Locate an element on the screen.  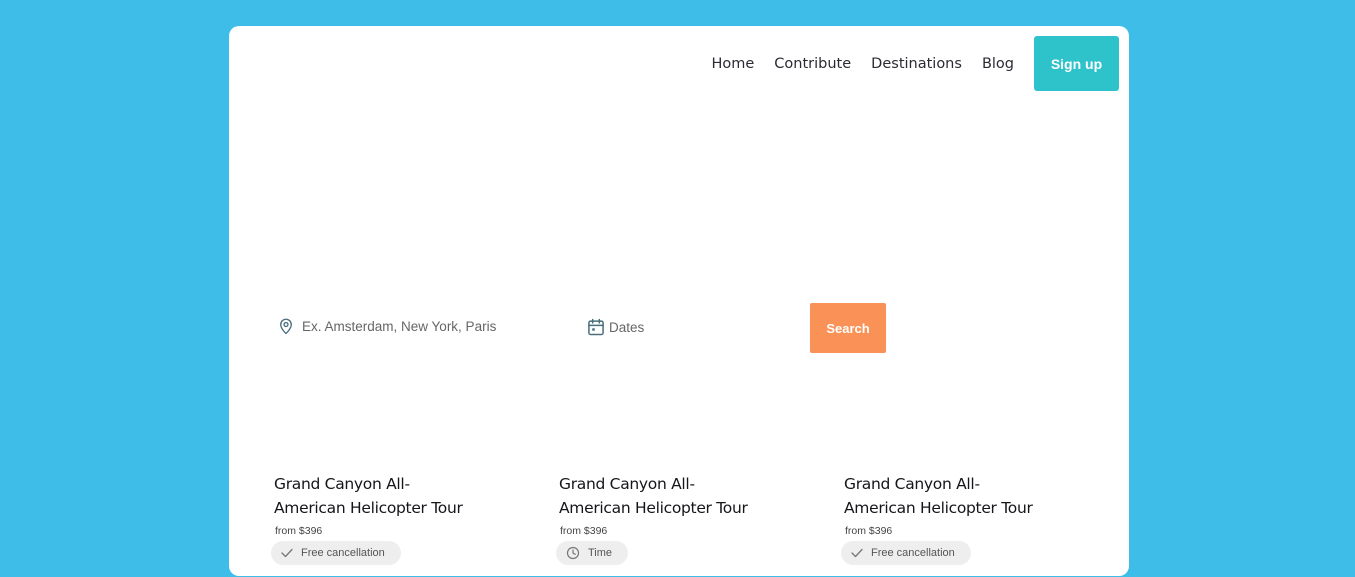
calendar-icon is located at coordinates (596, 327).